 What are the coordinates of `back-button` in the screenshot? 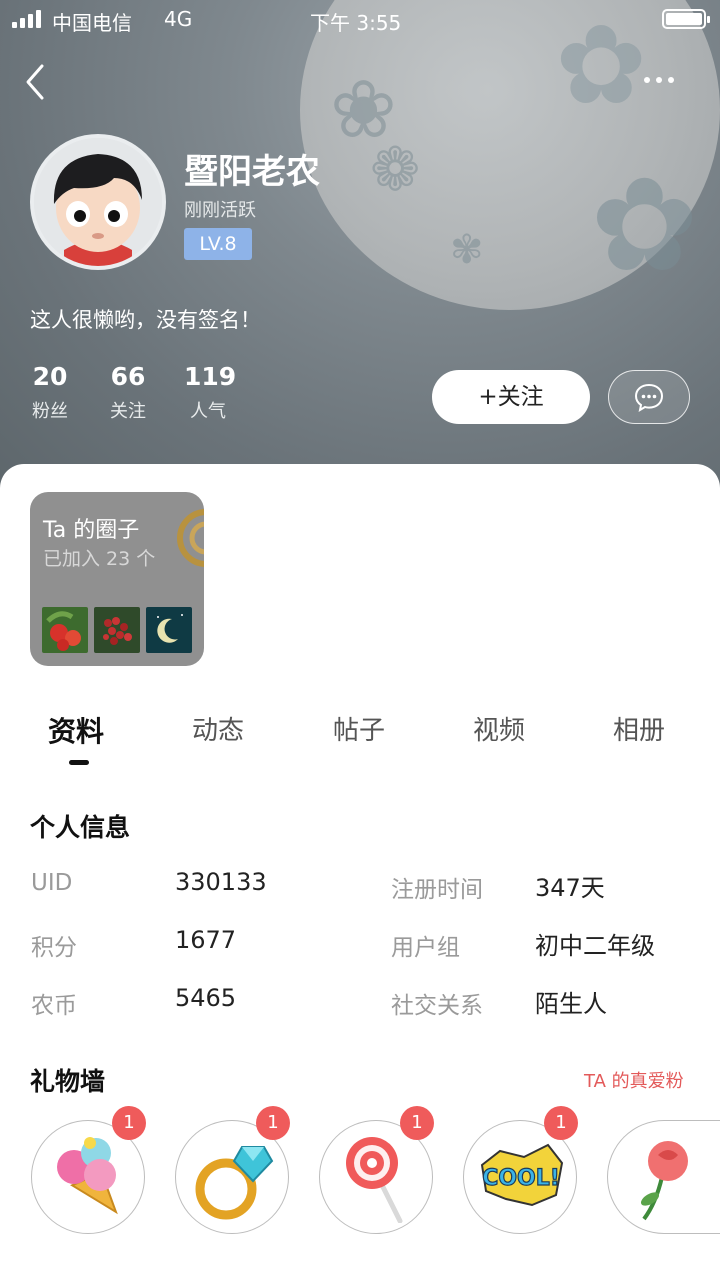 It's located at (37, 82).